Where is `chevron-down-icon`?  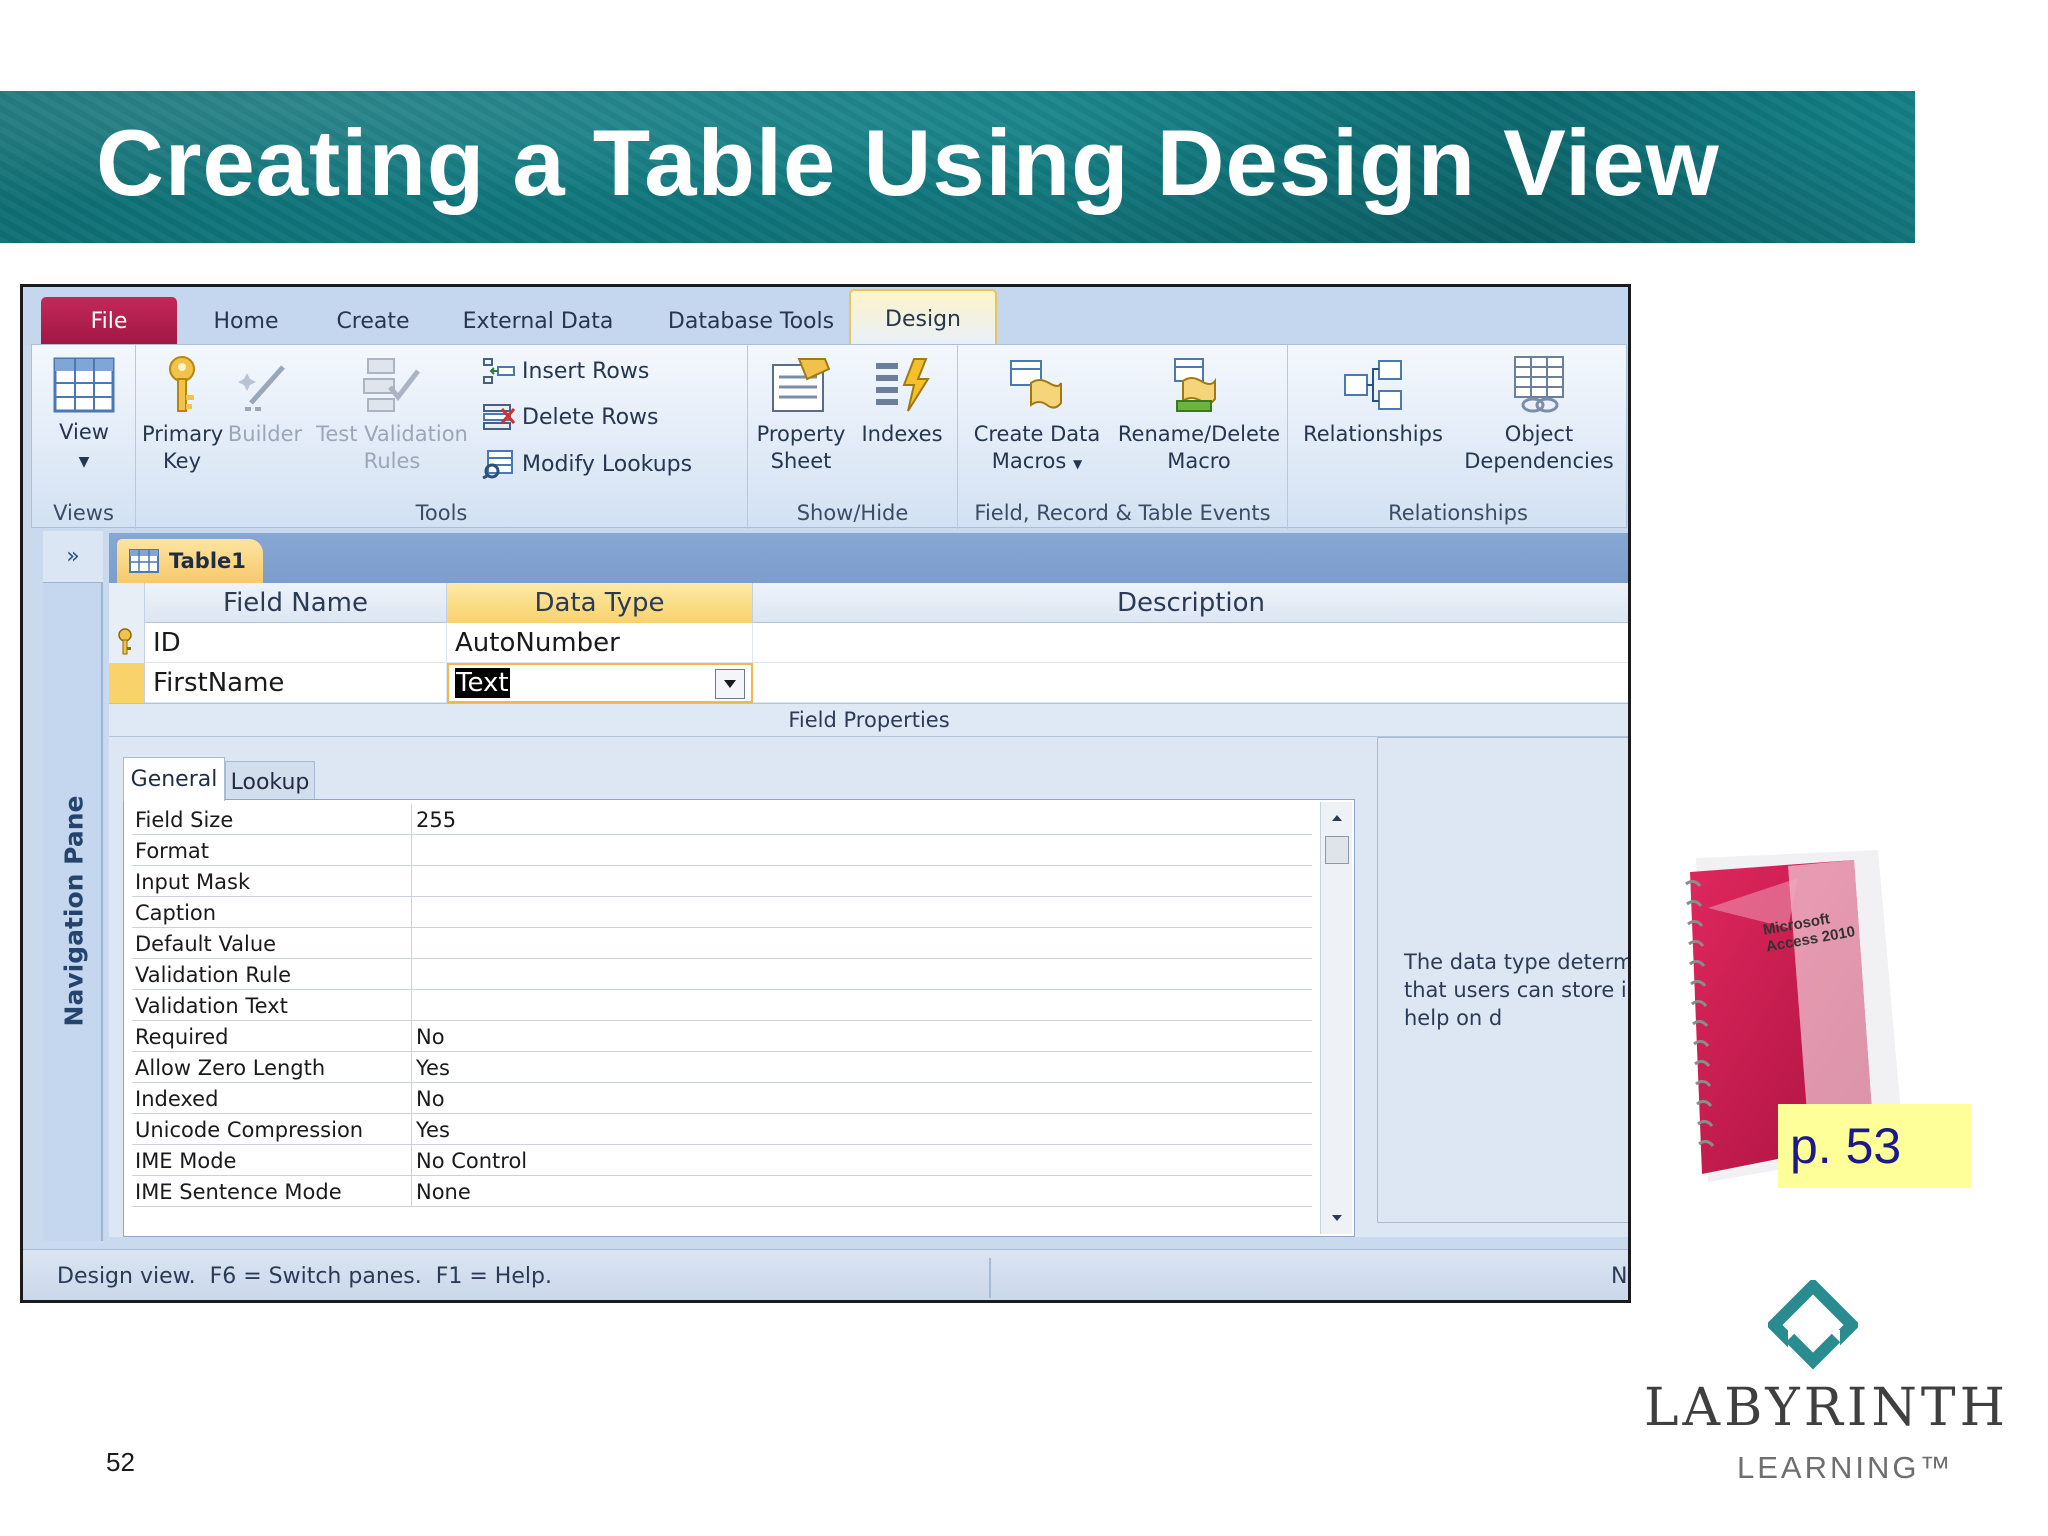
chevron-down-icon is located at coordinates (730, 684).